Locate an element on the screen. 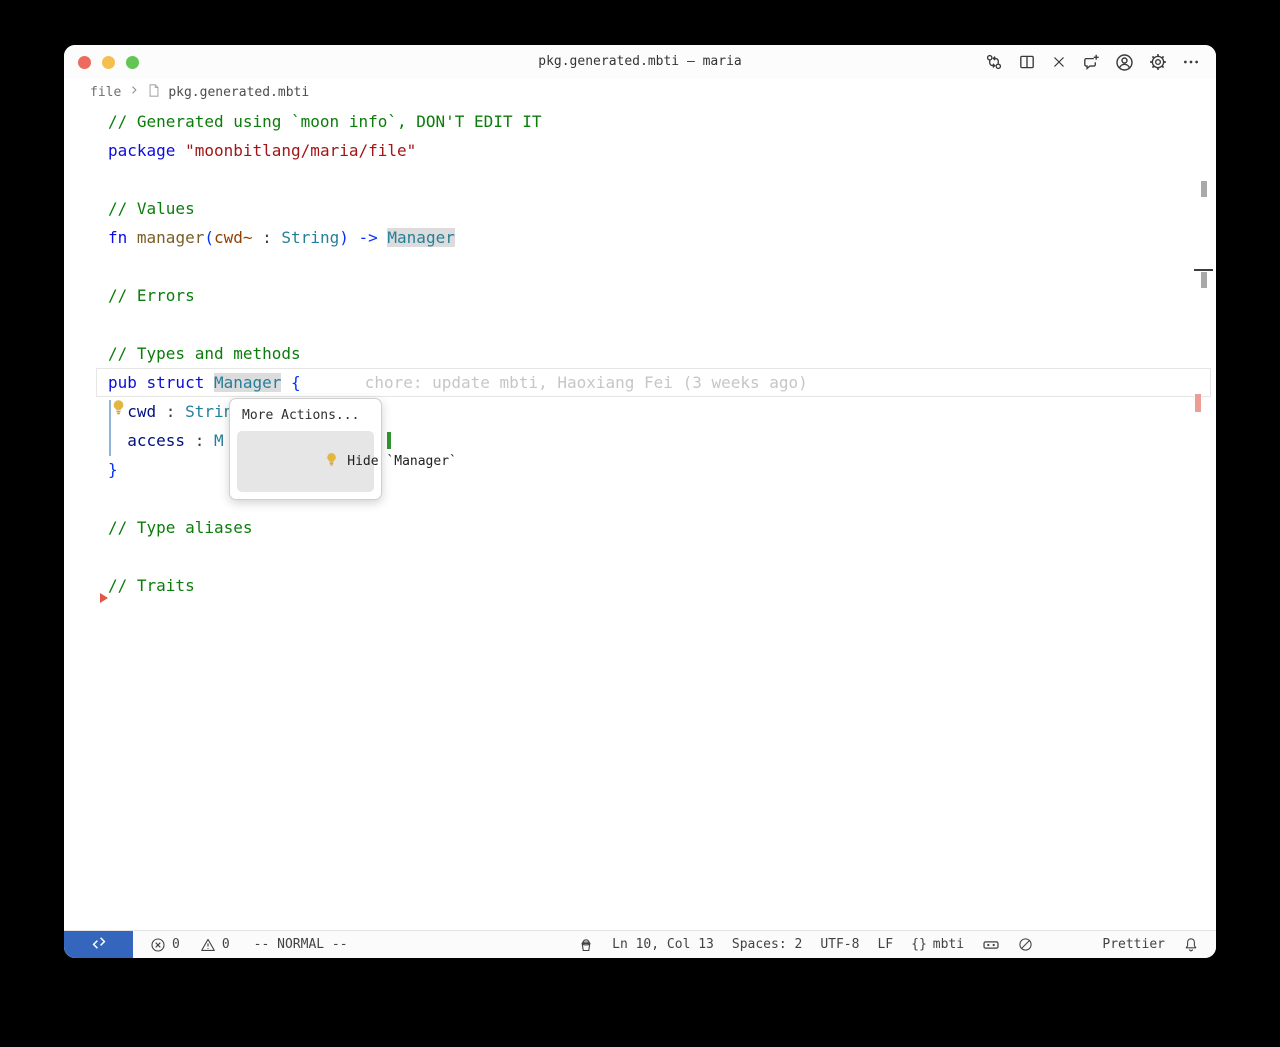  formatter-status: Prettier is located at coordinates (1091, 932).